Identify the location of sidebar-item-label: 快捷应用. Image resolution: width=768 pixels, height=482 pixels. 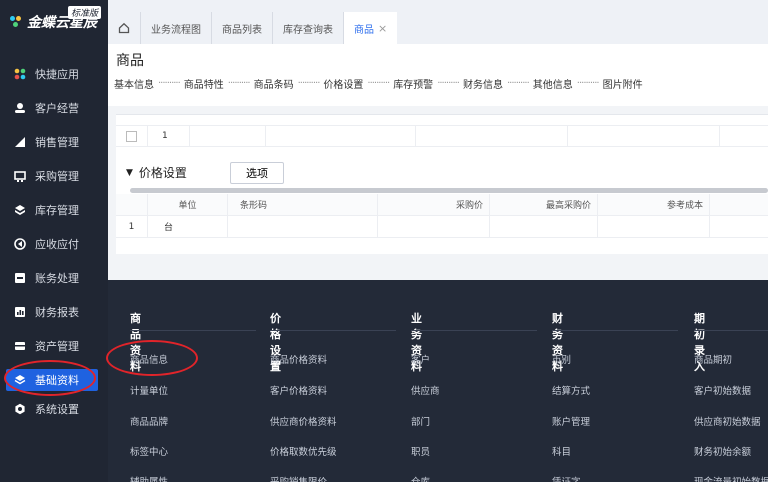
(57, 74).